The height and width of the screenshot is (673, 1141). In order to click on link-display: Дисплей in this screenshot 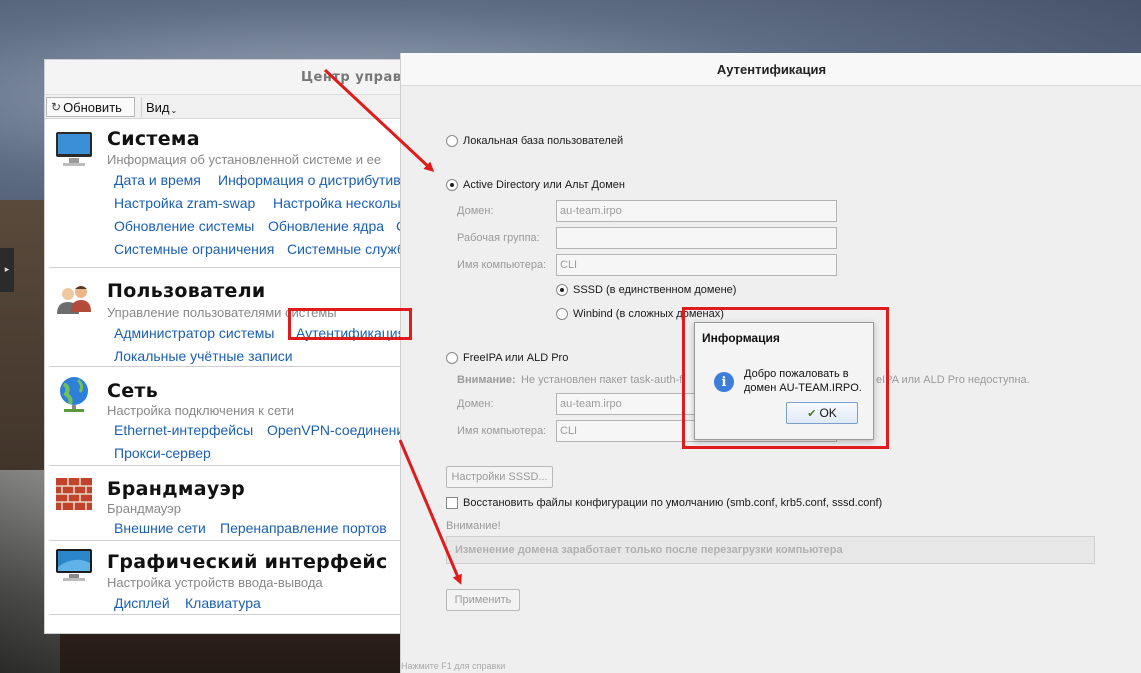, I will do `click(142, 603)`.